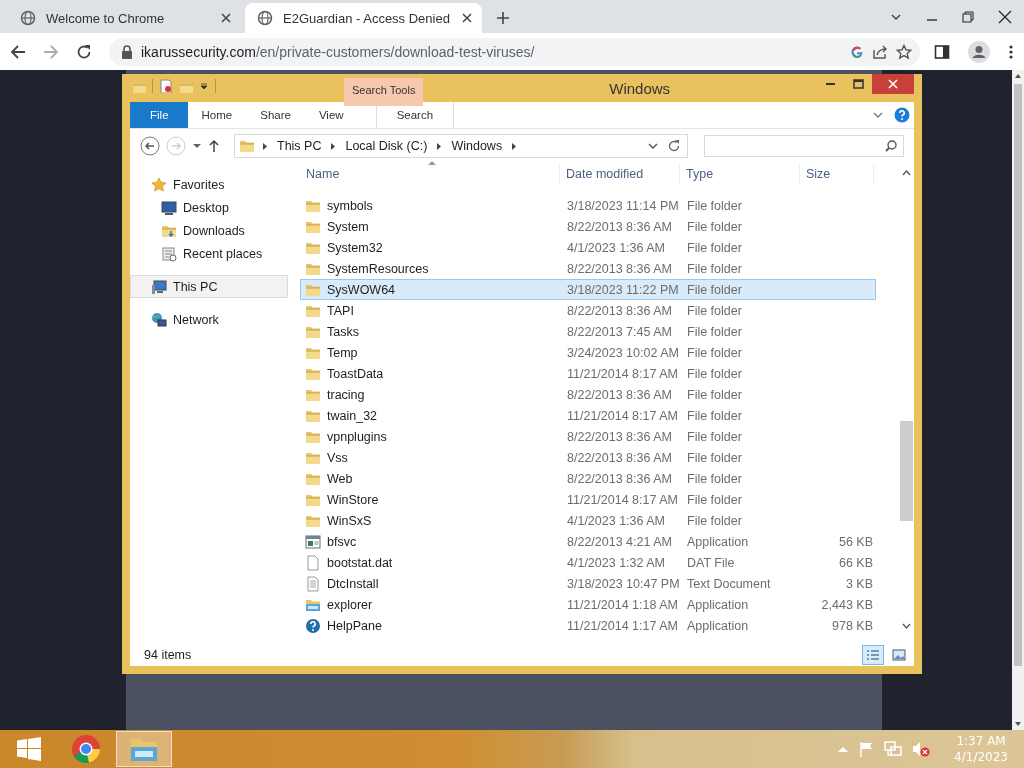 The width and height of the screenshot is (1024, 768). What do you see at coordinates (619, 541) in the screenshot?
I see `date-cell-text: 8/22/2013 4:21 AM` at bounding box center [619, 541].